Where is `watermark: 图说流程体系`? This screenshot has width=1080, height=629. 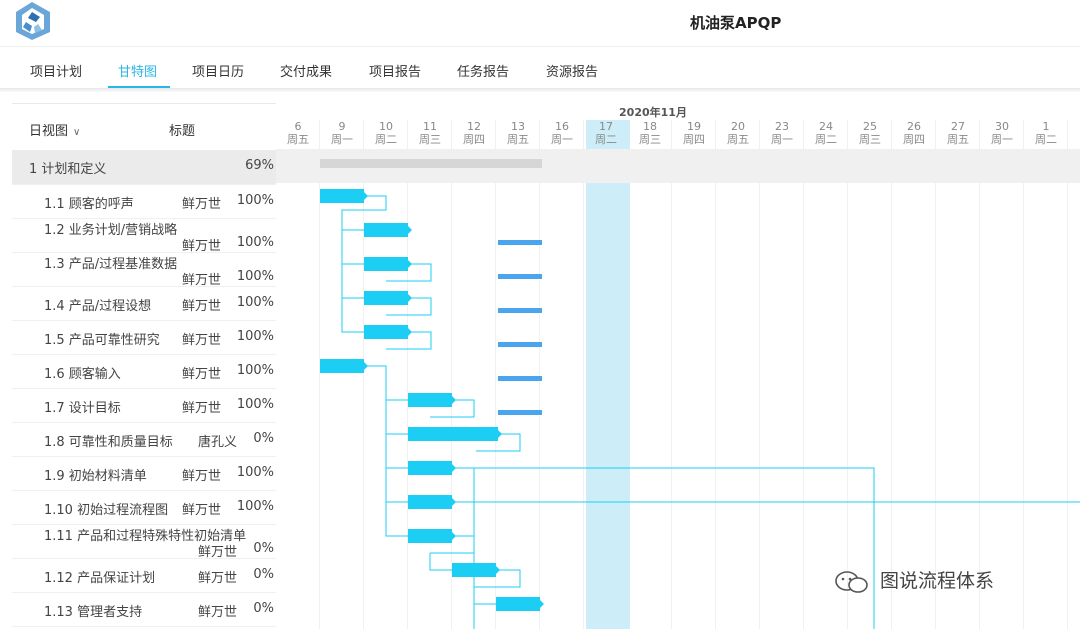
watermark: 图说流程体系 is located at coordinates (915, 579).